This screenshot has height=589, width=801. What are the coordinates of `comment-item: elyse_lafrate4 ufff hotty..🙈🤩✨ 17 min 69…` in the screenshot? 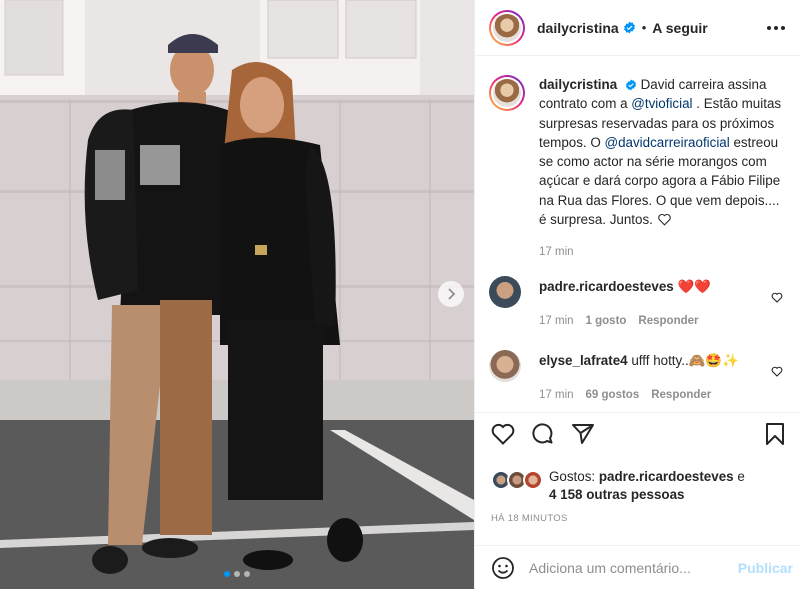 It's located at (639, 377).